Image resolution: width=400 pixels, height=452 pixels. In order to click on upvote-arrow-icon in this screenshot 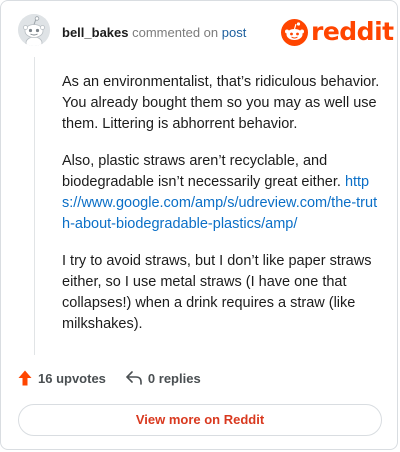, I will do `click(25, 378)`.